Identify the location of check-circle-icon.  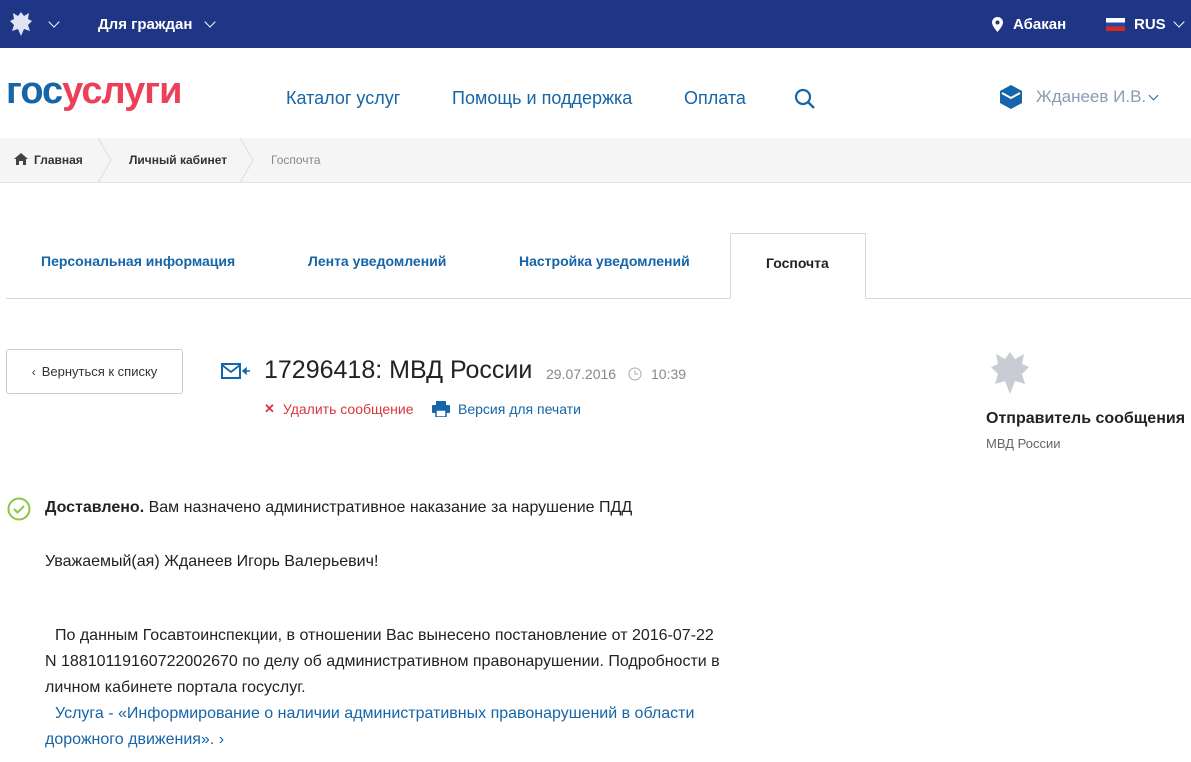
(19, 509).